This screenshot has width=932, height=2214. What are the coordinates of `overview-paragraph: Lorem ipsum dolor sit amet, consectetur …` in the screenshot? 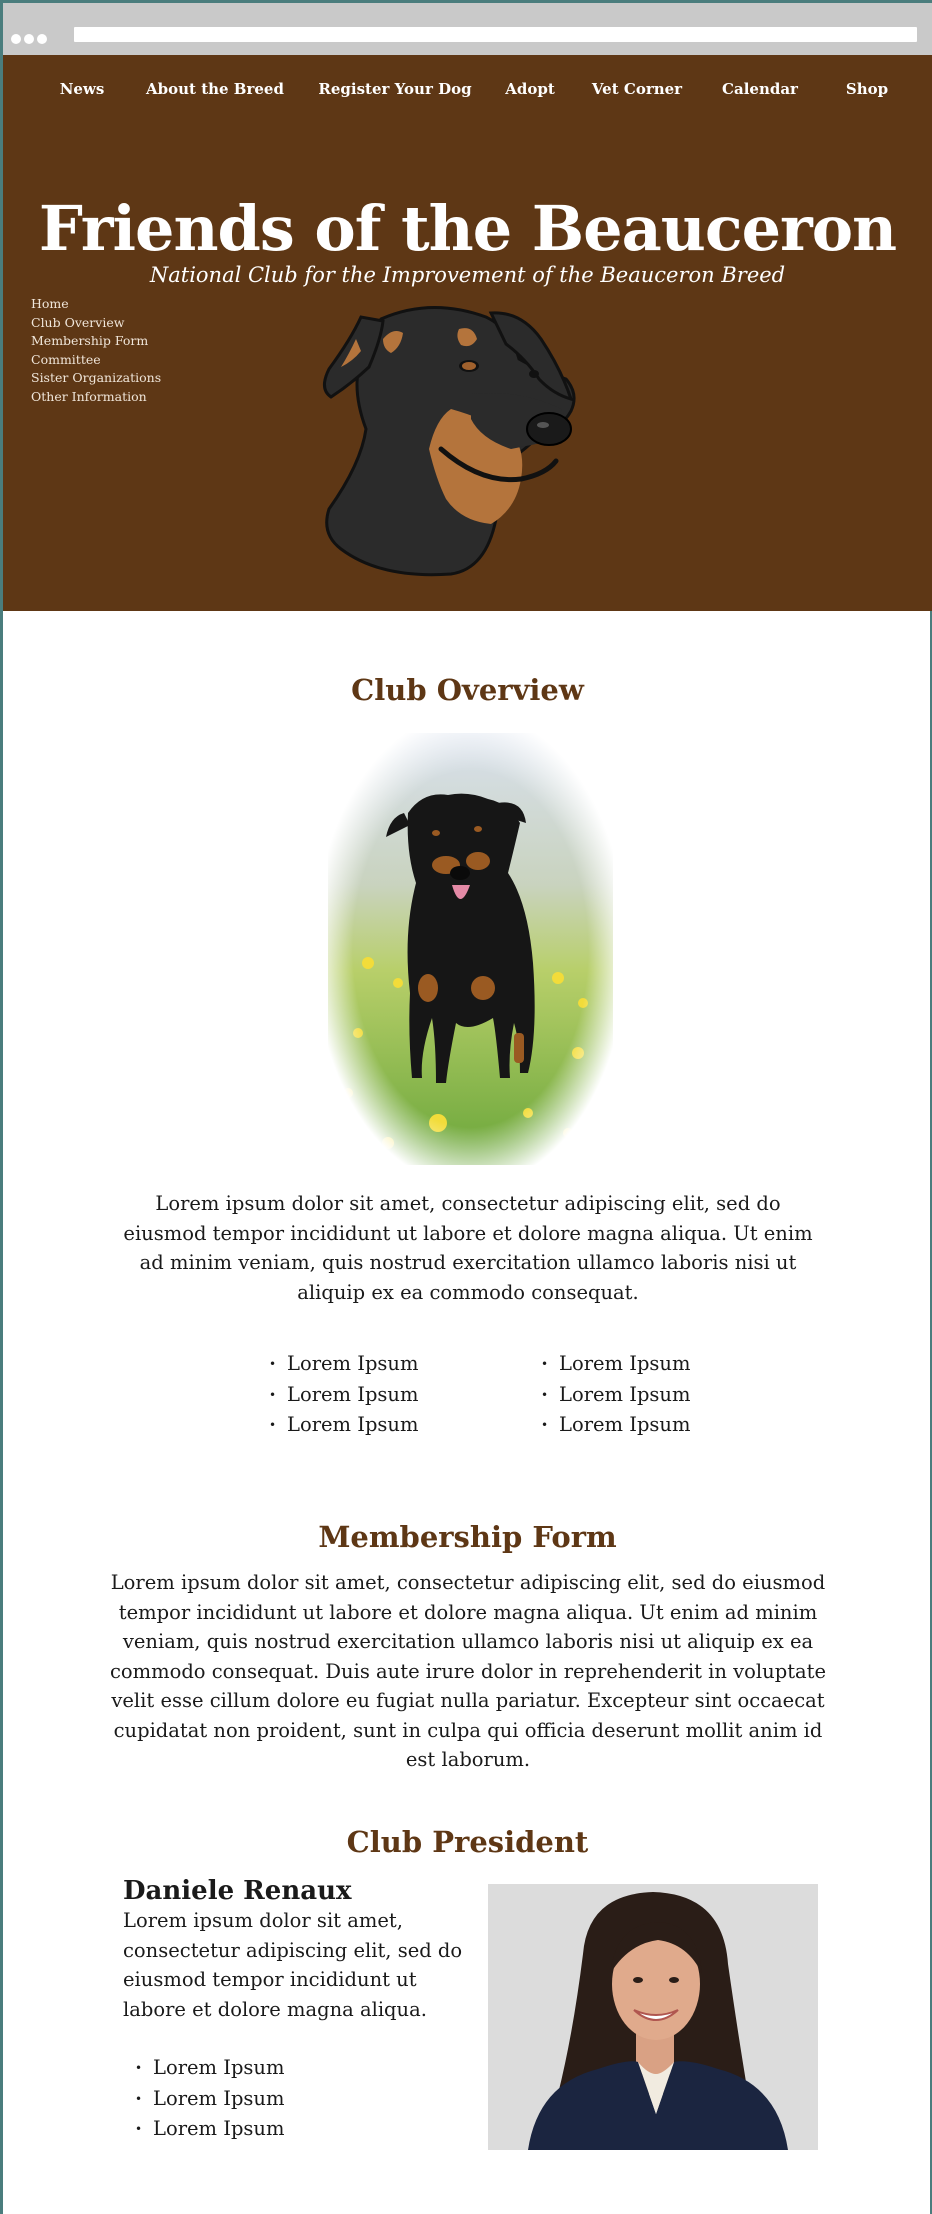 It's located at (468, 1248).